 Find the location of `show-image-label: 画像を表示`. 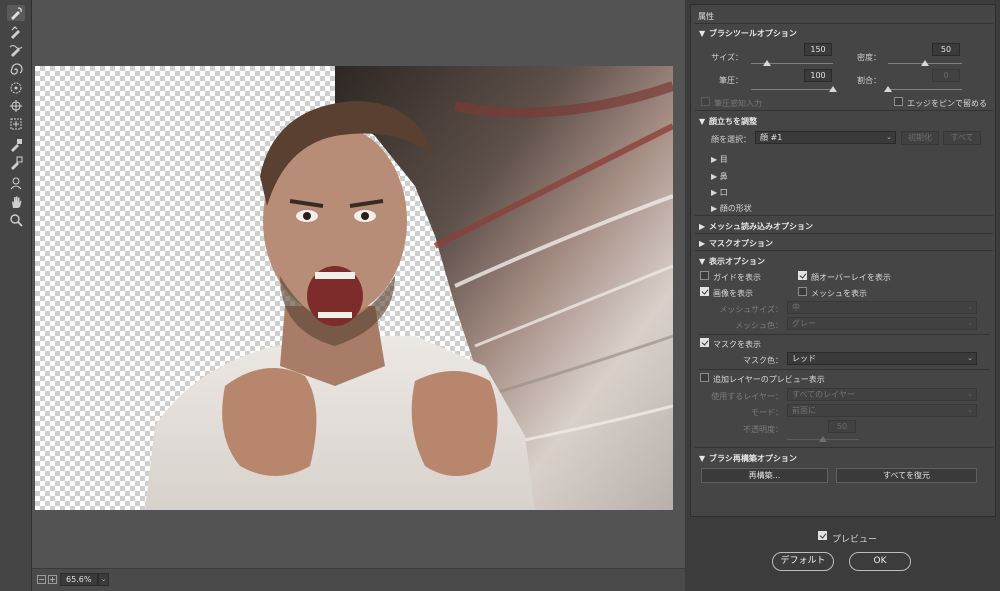

show-image-label: 画像を表示 is located at coordinates (733, 293).